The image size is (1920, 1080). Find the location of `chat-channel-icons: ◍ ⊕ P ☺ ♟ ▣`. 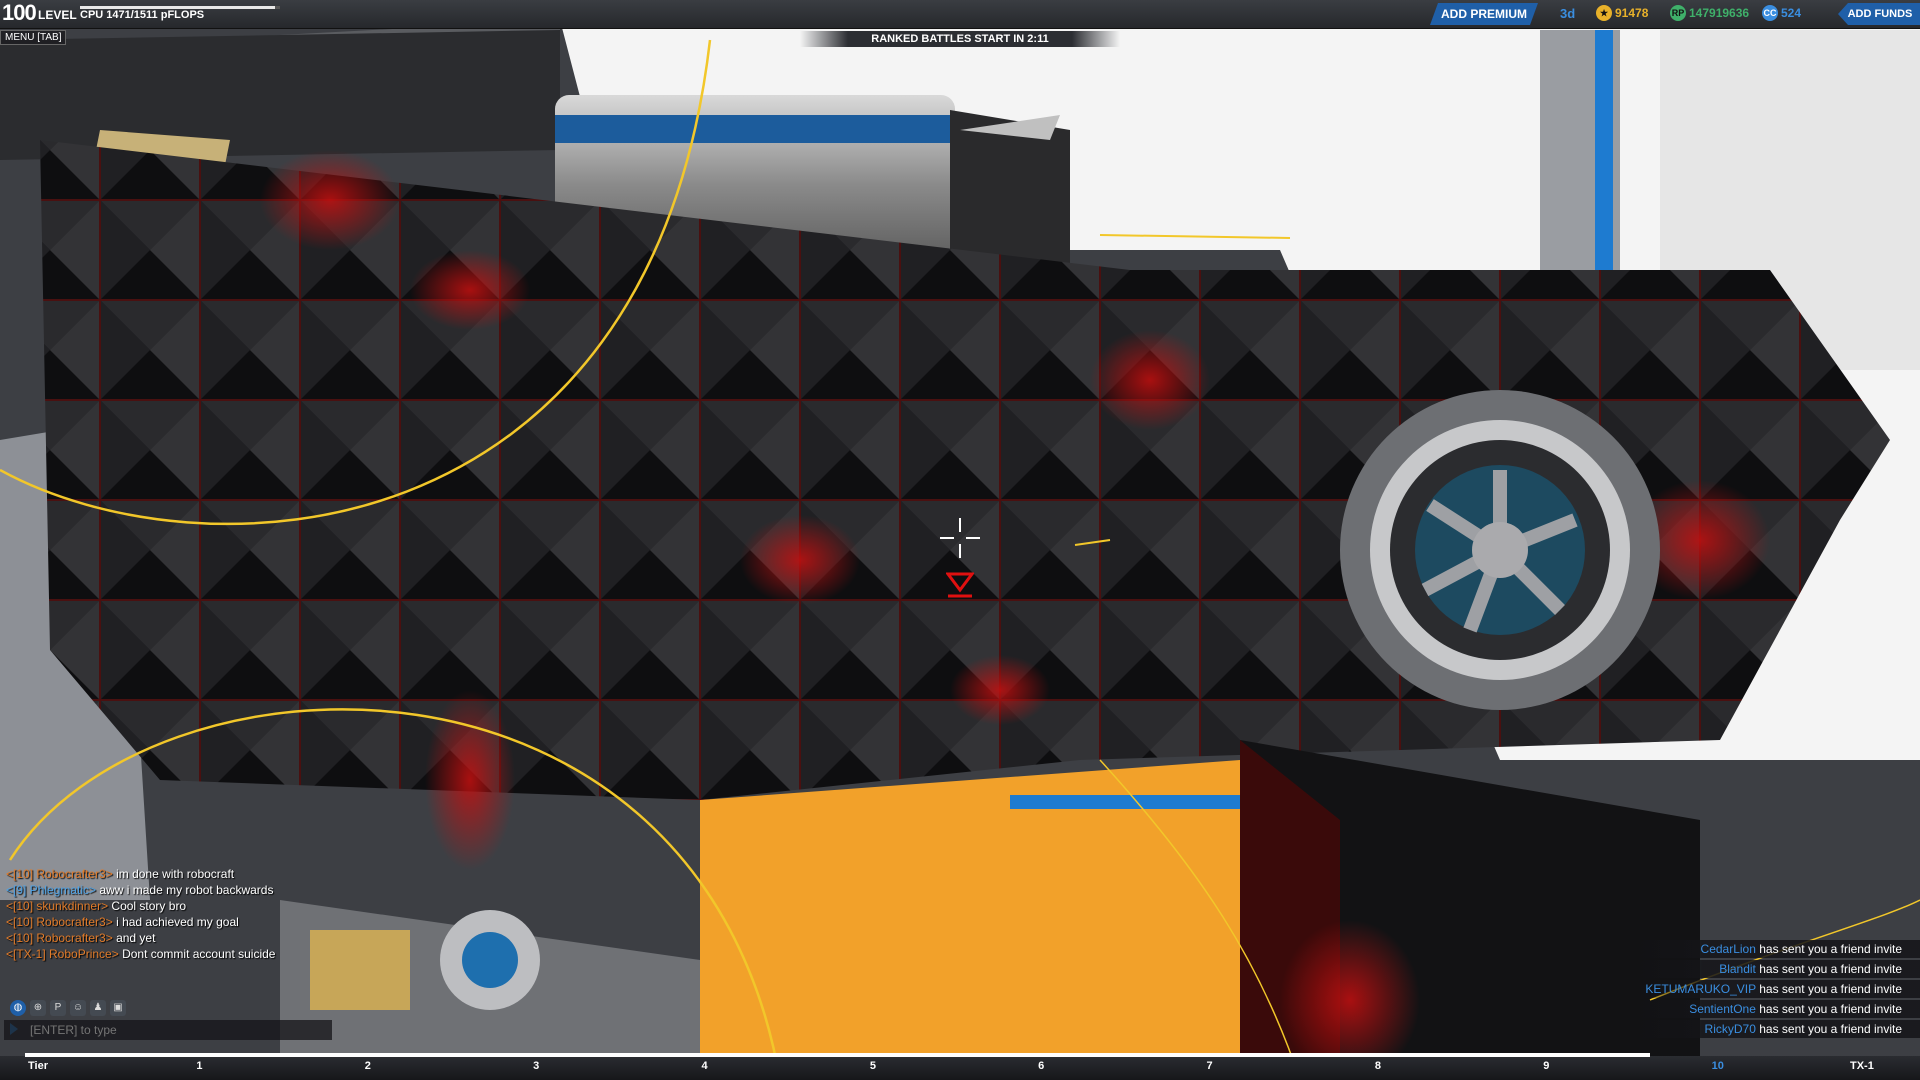

chat-channel-icons: ◍ ⊕ P ☺ ♟ ▣ is located at coordinates (68, 1008).